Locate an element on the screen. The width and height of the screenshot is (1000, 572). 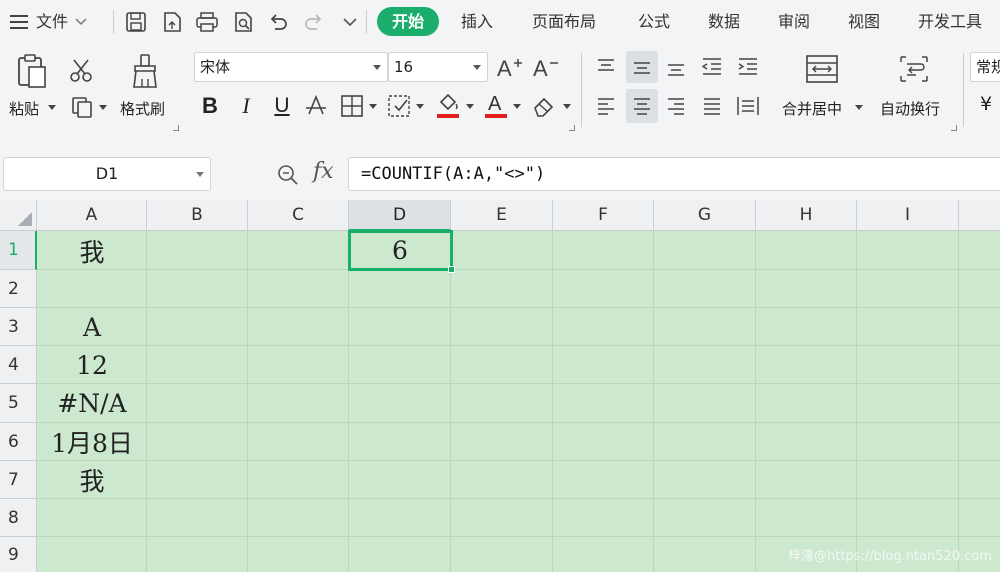
hamburger-icon is located at coordinates (19, 22).